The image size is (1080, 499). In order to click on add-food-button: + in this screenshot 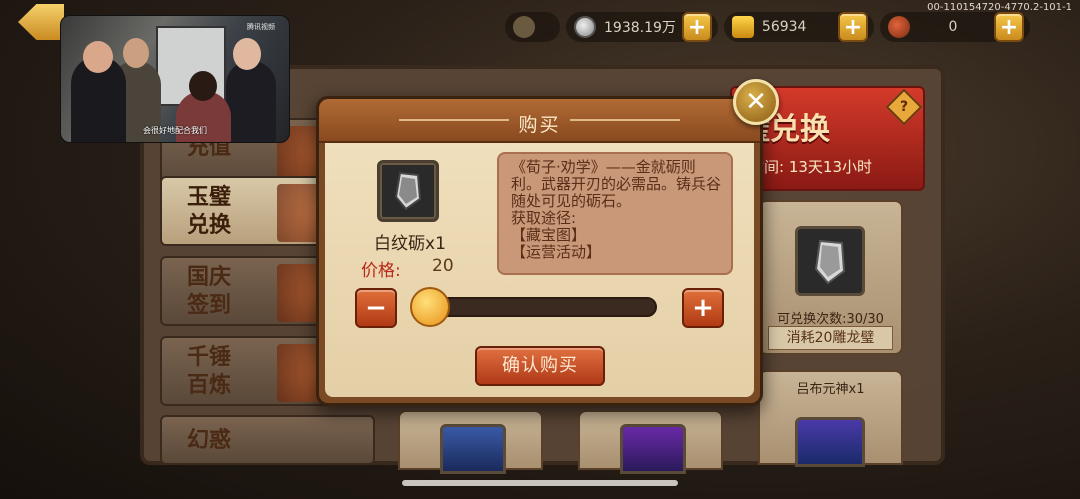, I will do `click(1008, 27)`.